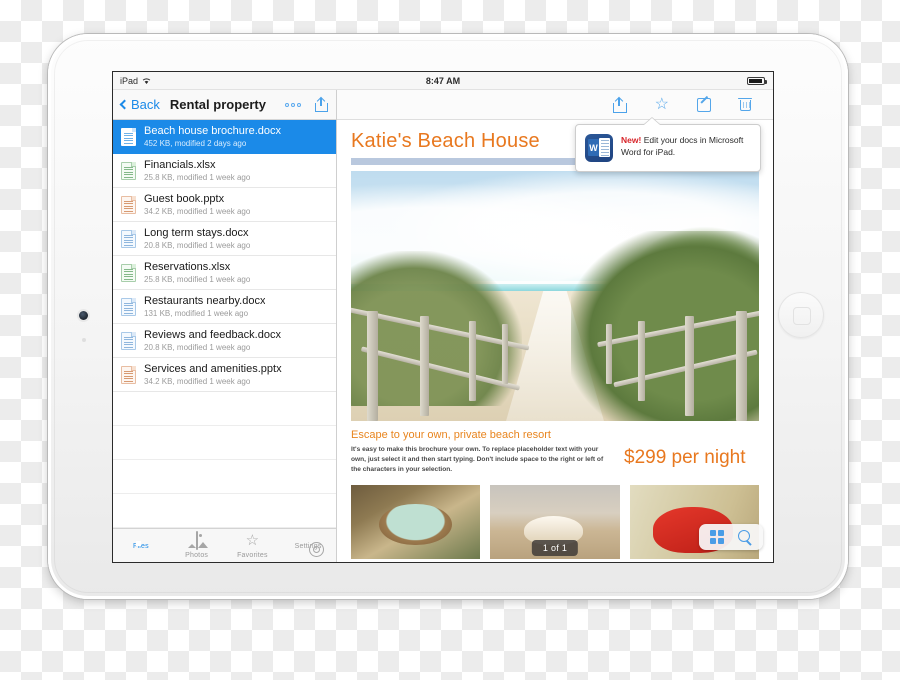 The height and width of the screenshot is (680, 900). Describe the element at coordinates (197, 540) in the screenshot. I see `photos-icon` at that location.